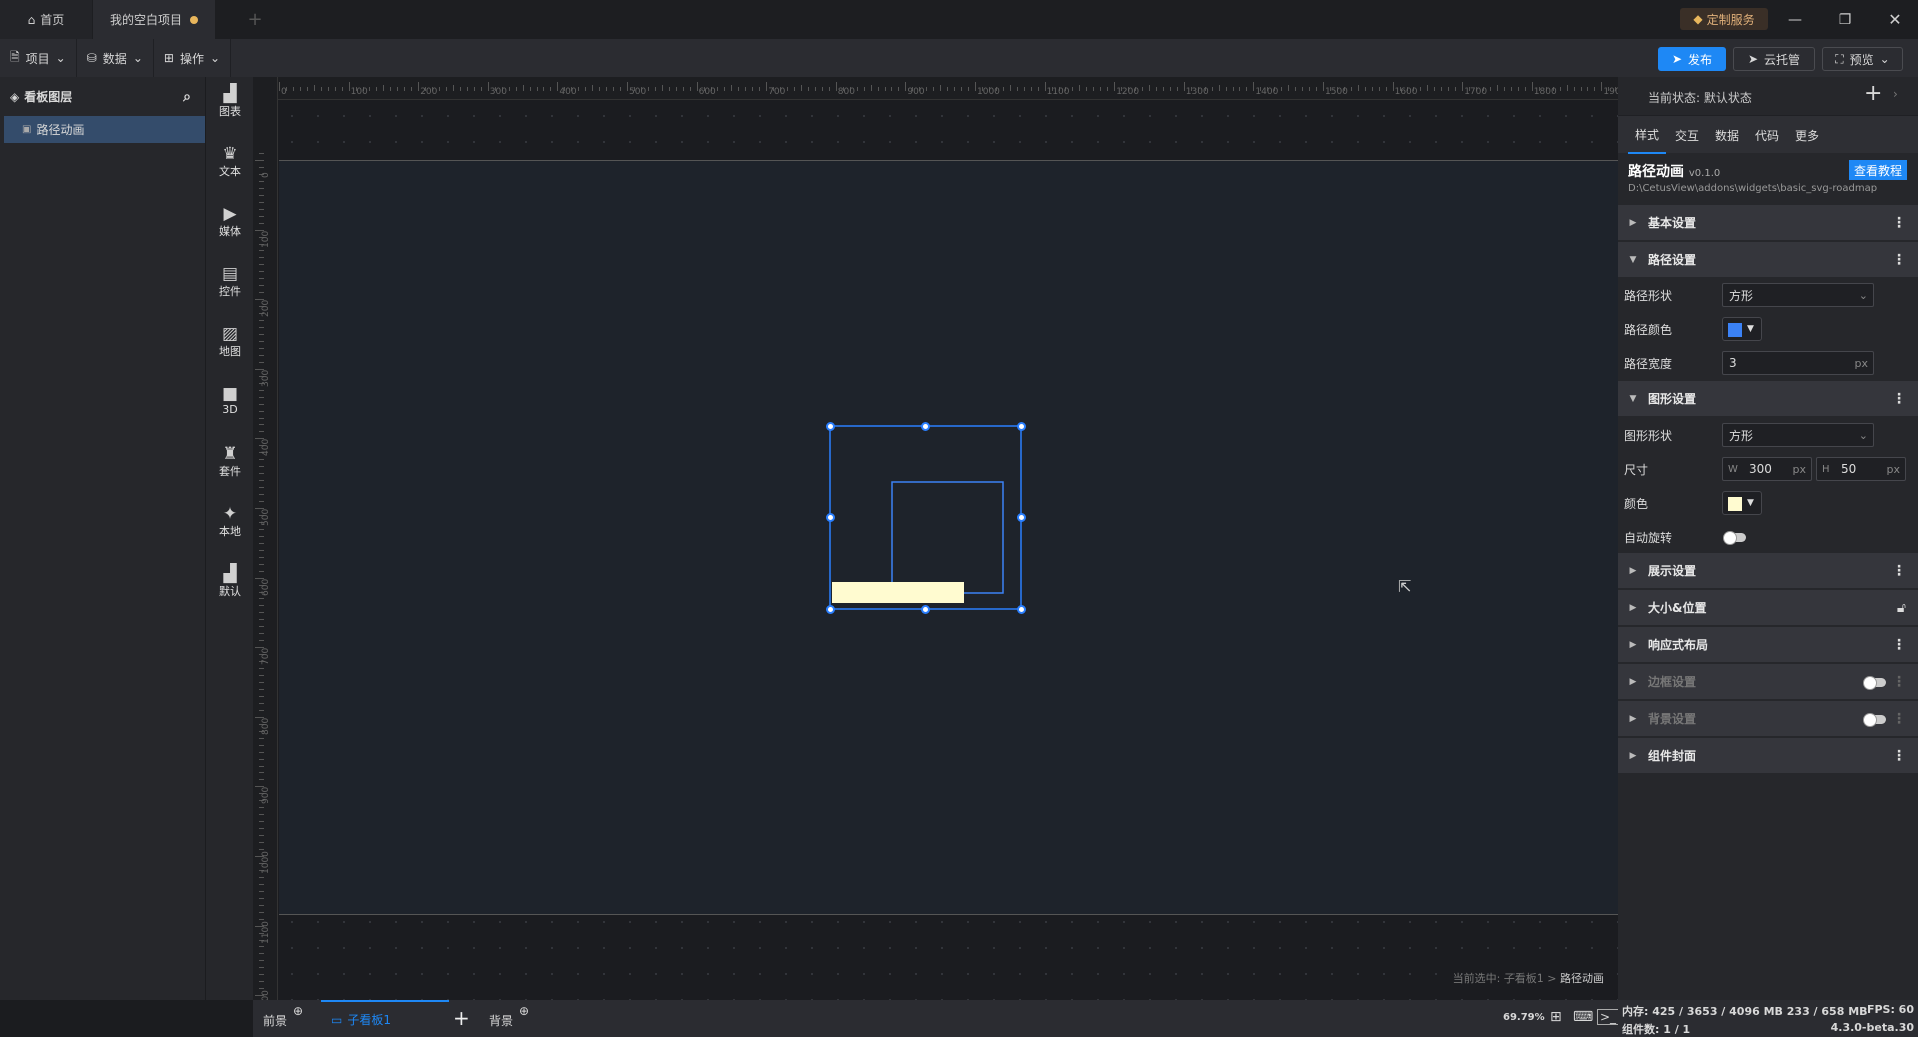  I want to click on component-category-3: ▤ 控件, so click(230, 282).